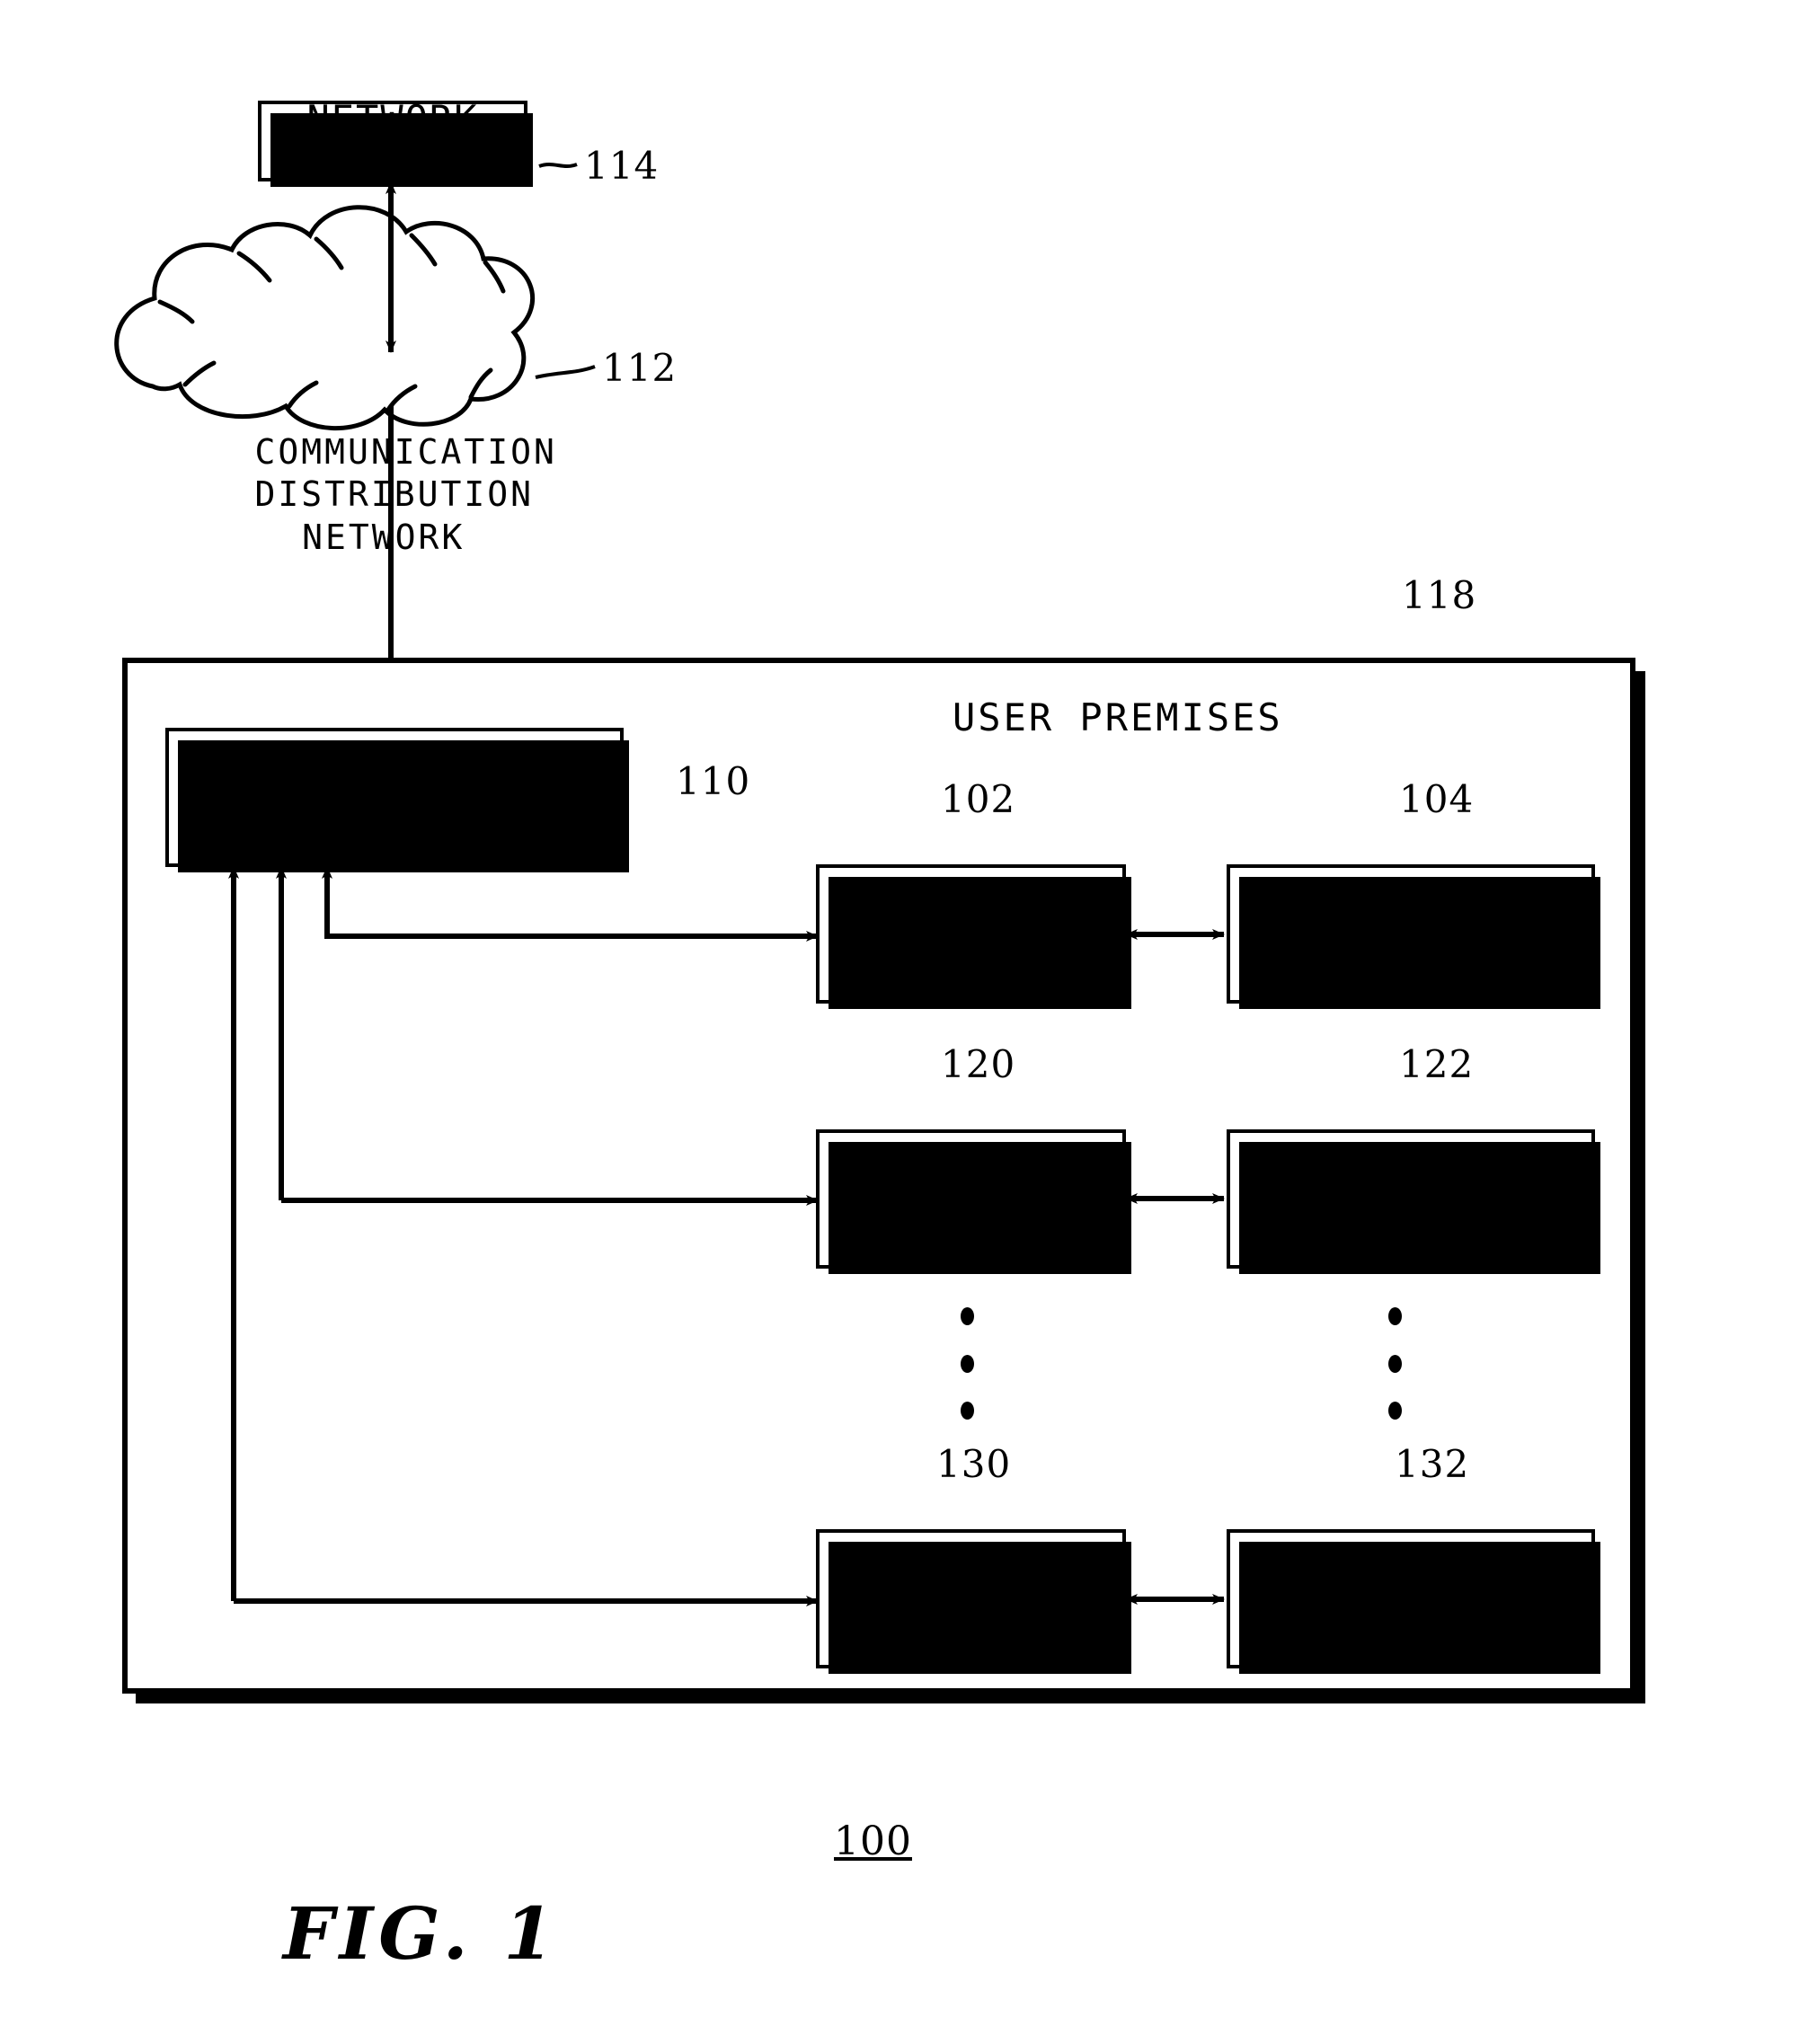 The image size is (1799, 2044). I want to click on user-device-interface-box-132: USER DEVICE INTERFACE N, so click(1413, 1601).